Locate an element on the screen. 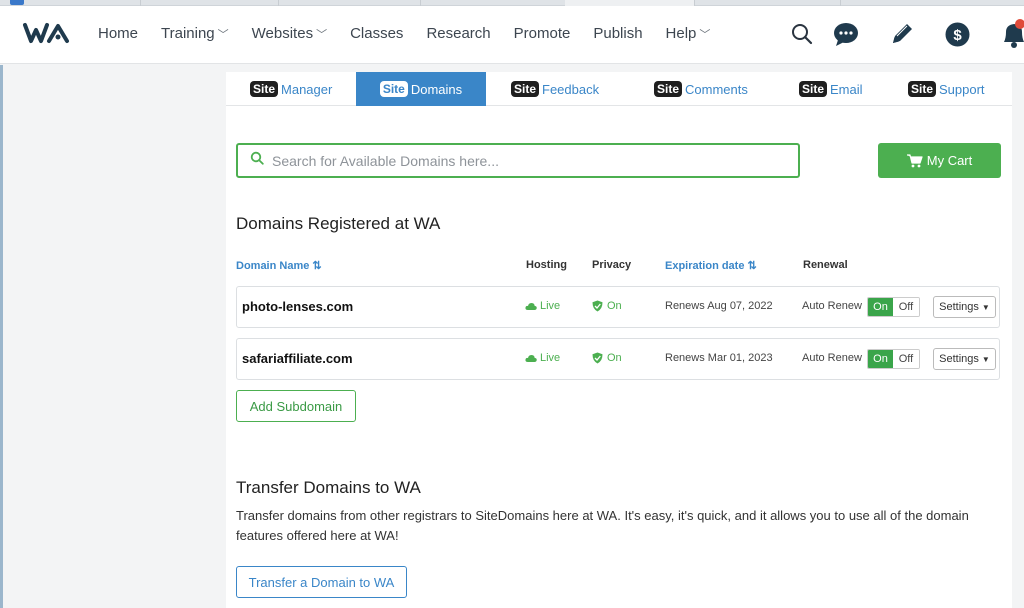  tab-site-comments: Site Comments is located at coordinates (701, 89).